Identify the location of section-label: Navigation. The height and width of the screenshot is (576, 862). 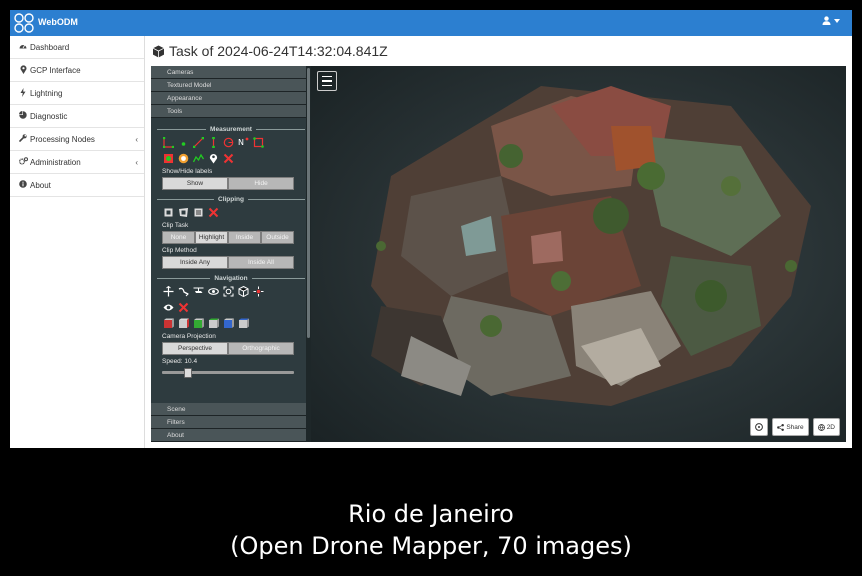
(231, 278).